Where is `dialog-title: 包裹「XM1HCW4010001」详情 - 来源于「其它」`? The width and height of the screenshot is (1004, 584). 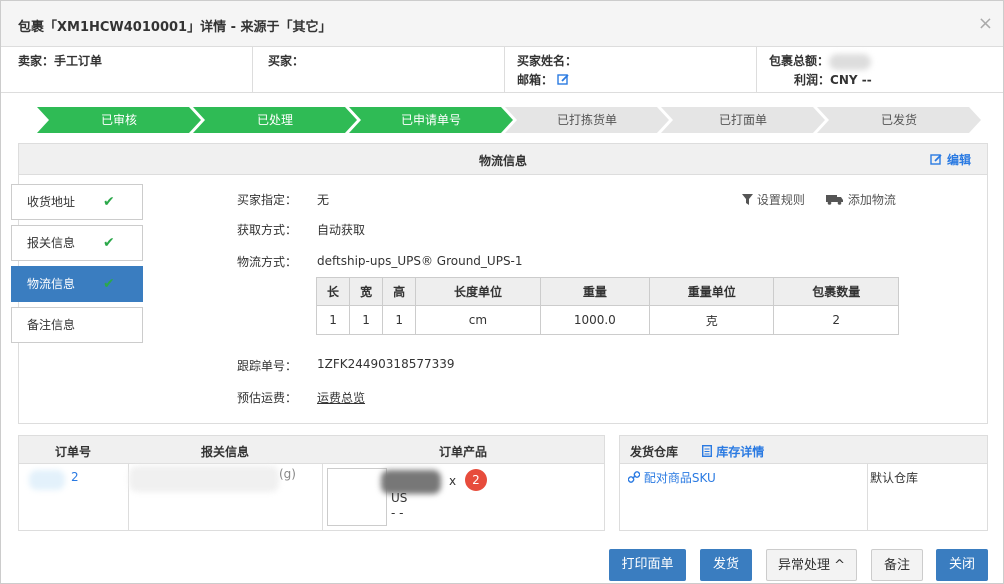
dialog-title: 包裹「XM1HCW4010001」详情 - 来源于「其它」 is located at coordinates (175, 27).